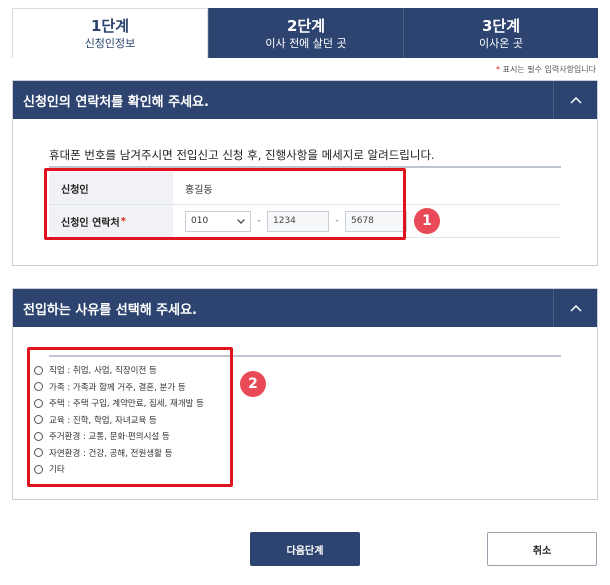 This screenshot has width=610, height=585. What do you see at coordinates (501, 43) in the screenshot?
I see `step-label: 이사온 곳` at bounding box center [501, 43].